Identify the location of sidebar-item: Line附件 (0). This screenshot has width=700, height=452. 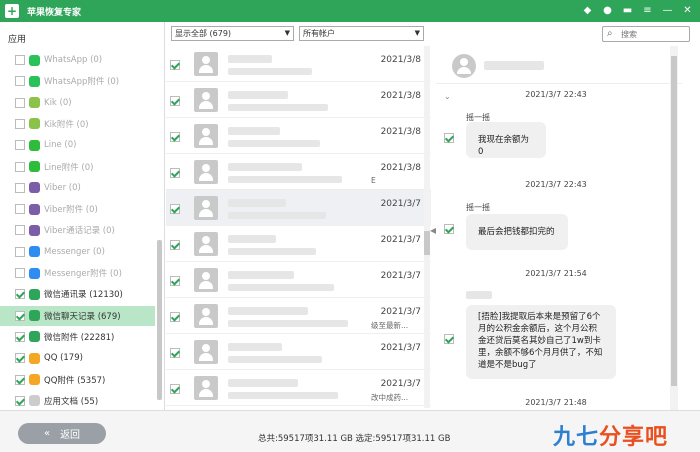
(77, 167).